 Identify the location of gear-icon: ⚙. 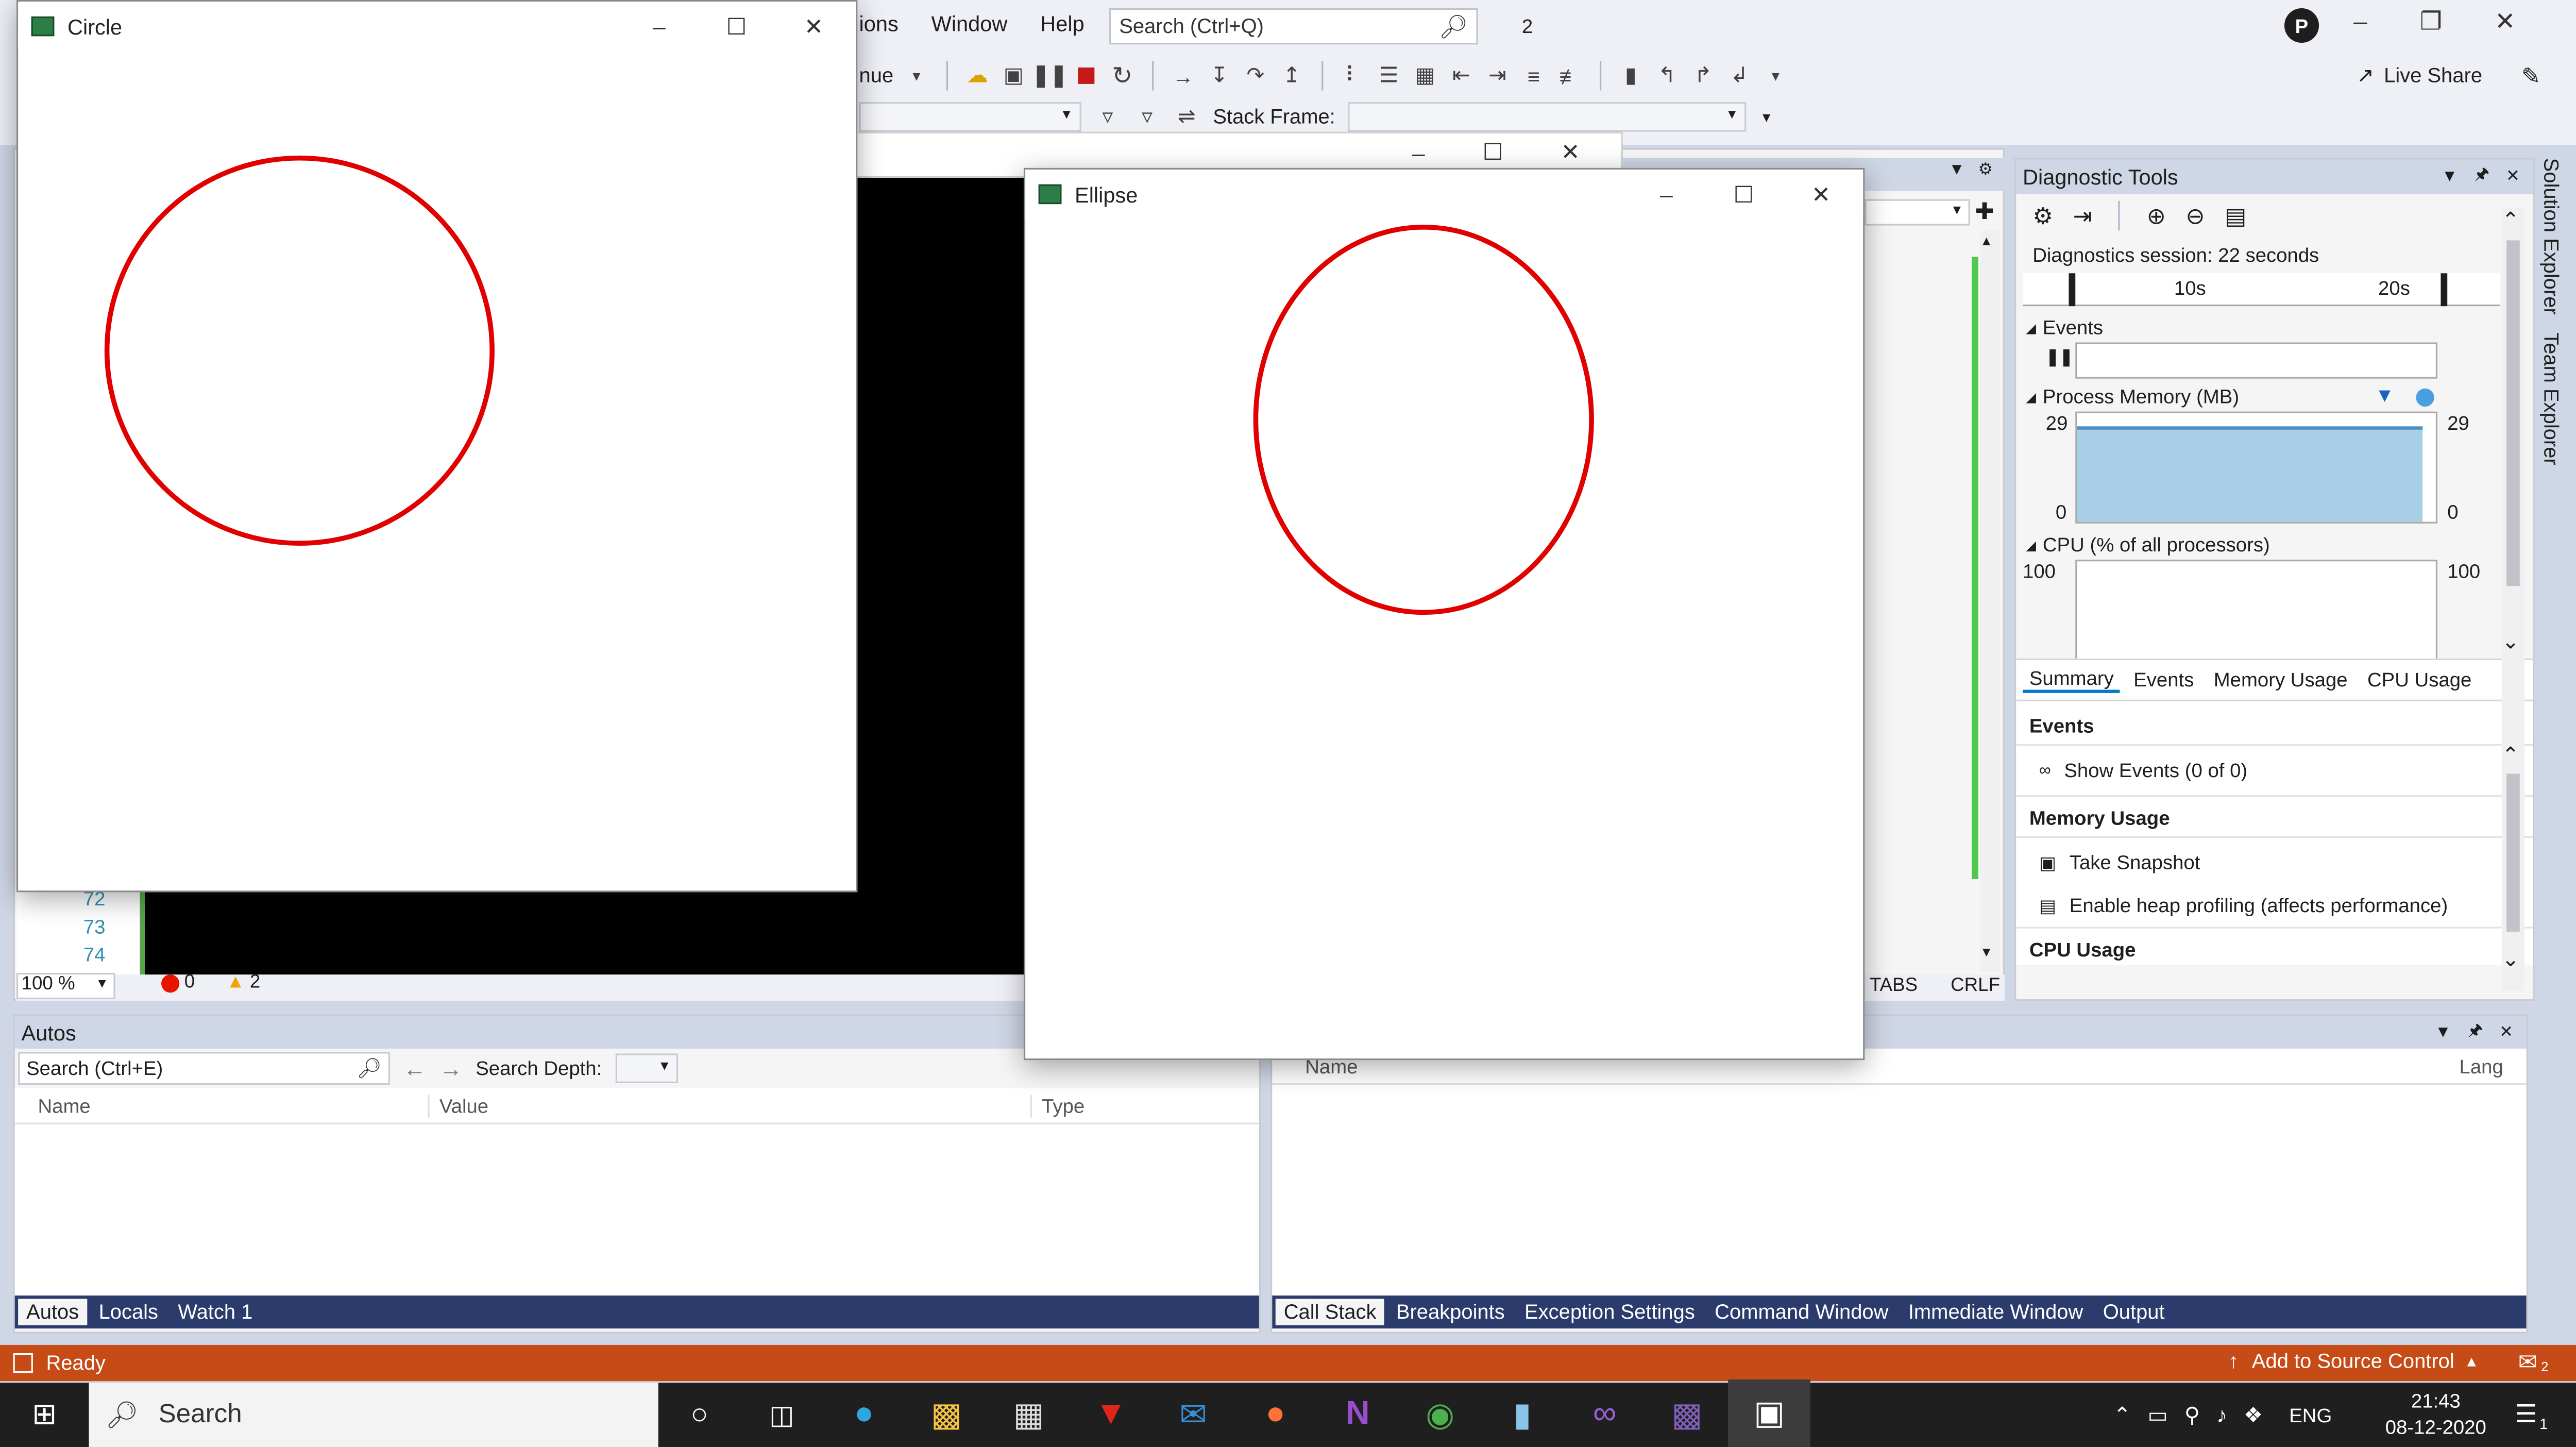
(2042, 215).